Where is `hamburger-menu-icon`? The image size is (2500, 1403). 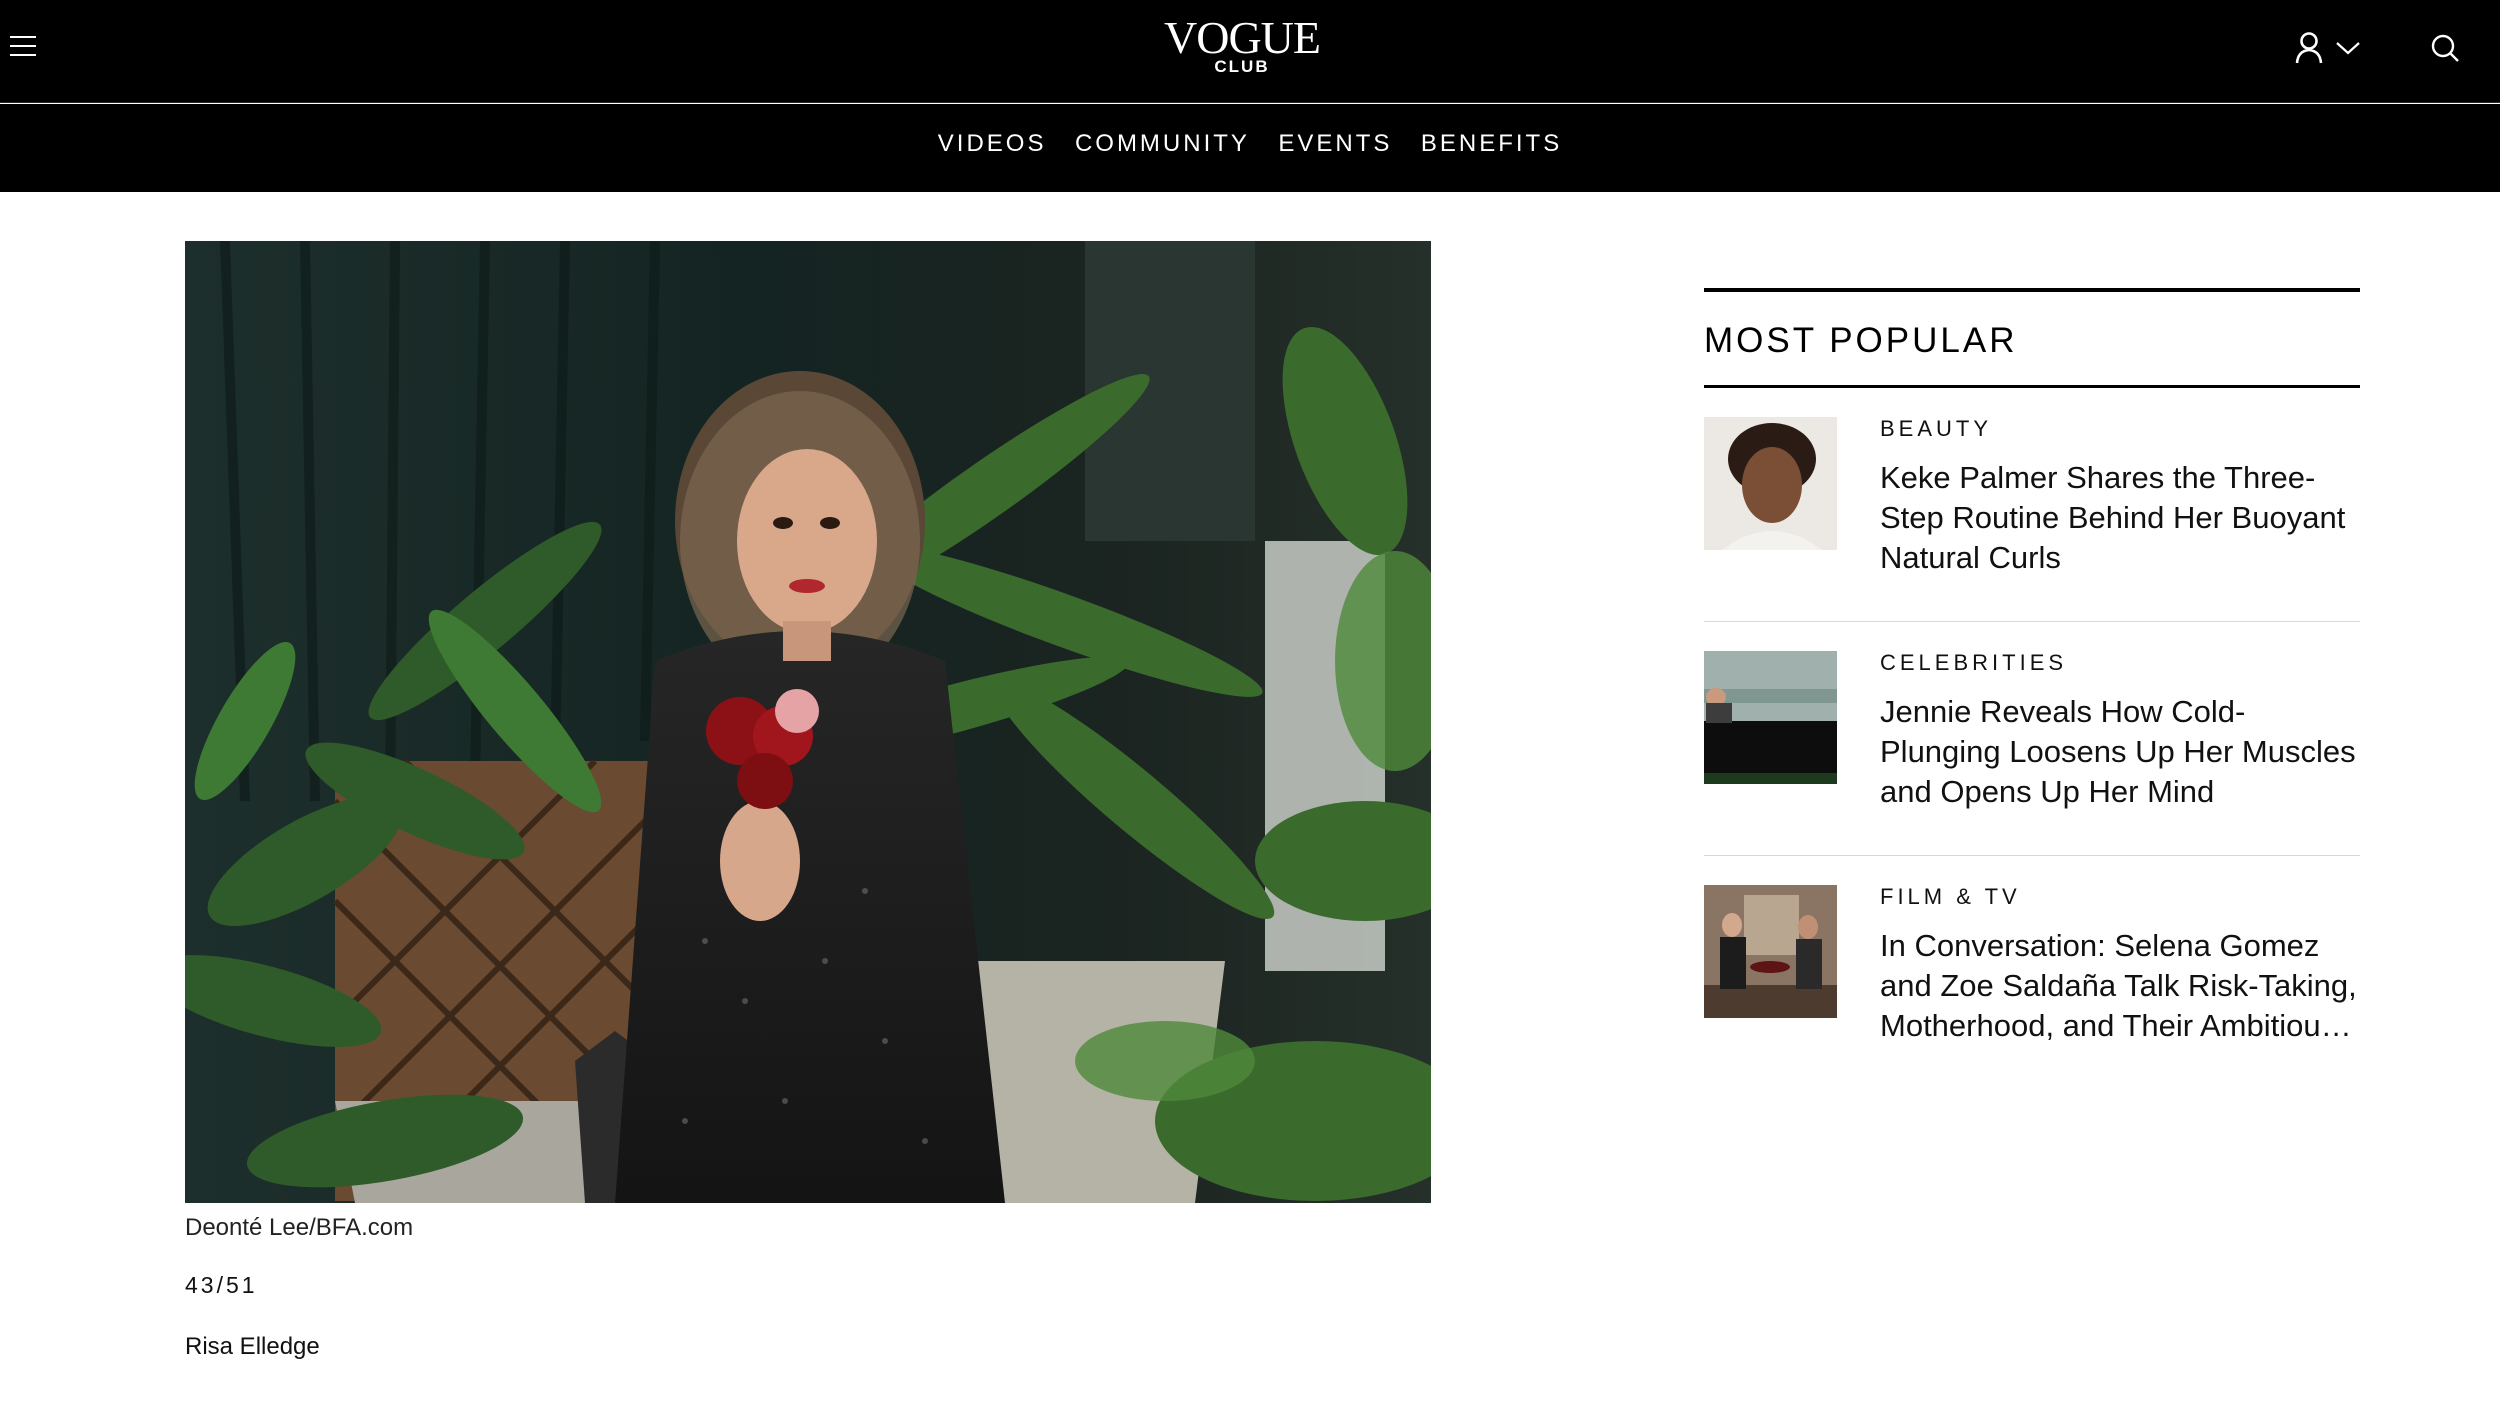 hamburger-menu-icon is located at coordinates (25, 48).